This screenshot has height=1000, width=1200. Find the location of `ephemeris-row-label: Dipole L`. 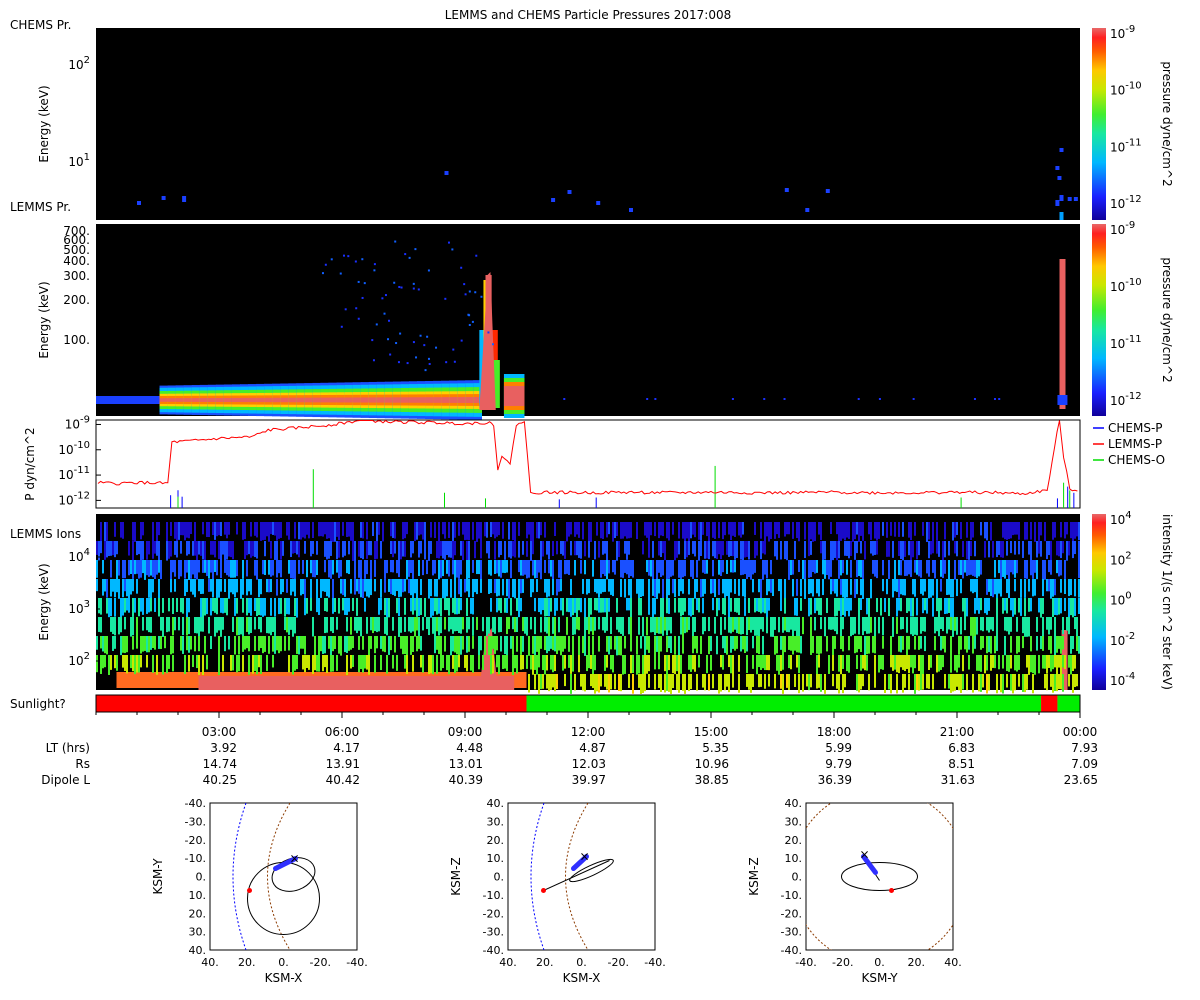

ephemeris-row-label: Dipole L is located at coordinates (65, 780).